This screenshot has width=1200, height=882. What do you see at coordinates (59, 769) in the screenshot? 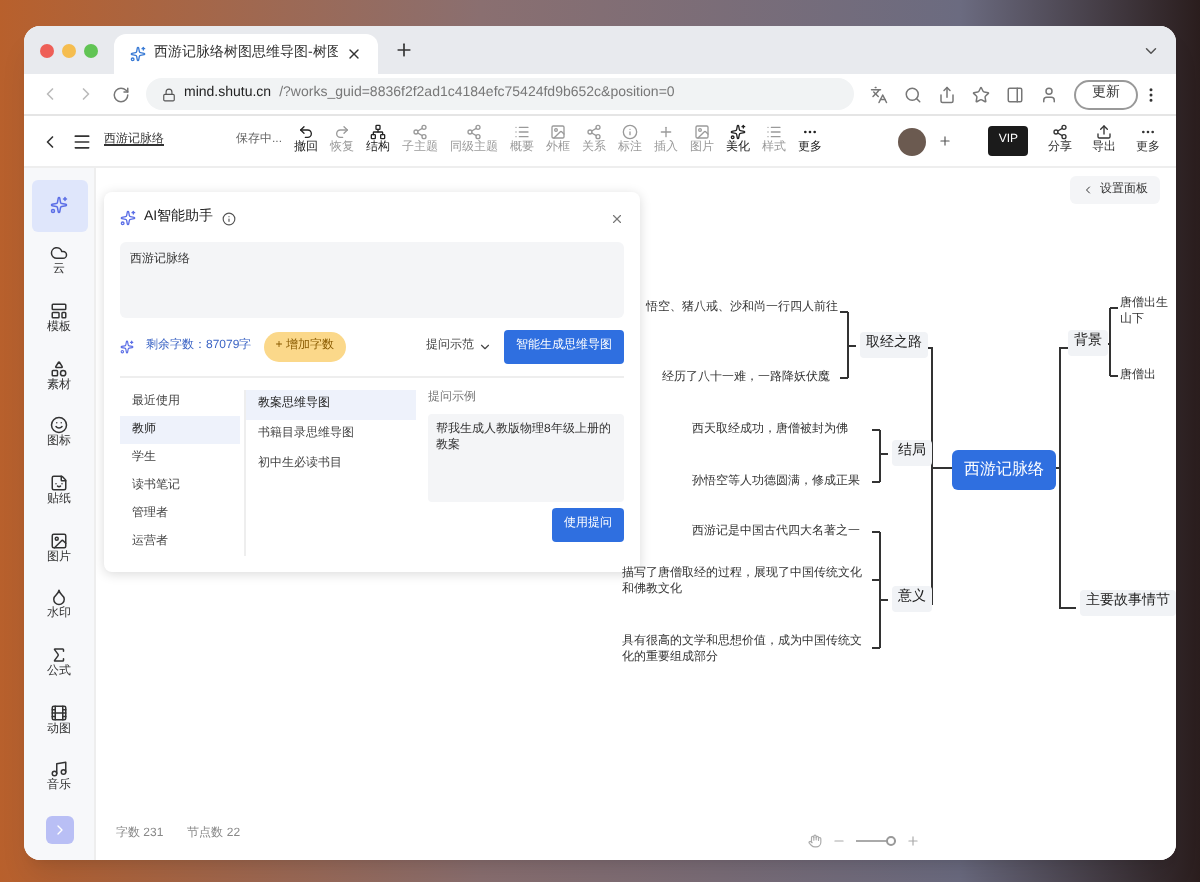
I see `music-note-icon` at bounding box center [59, 769].